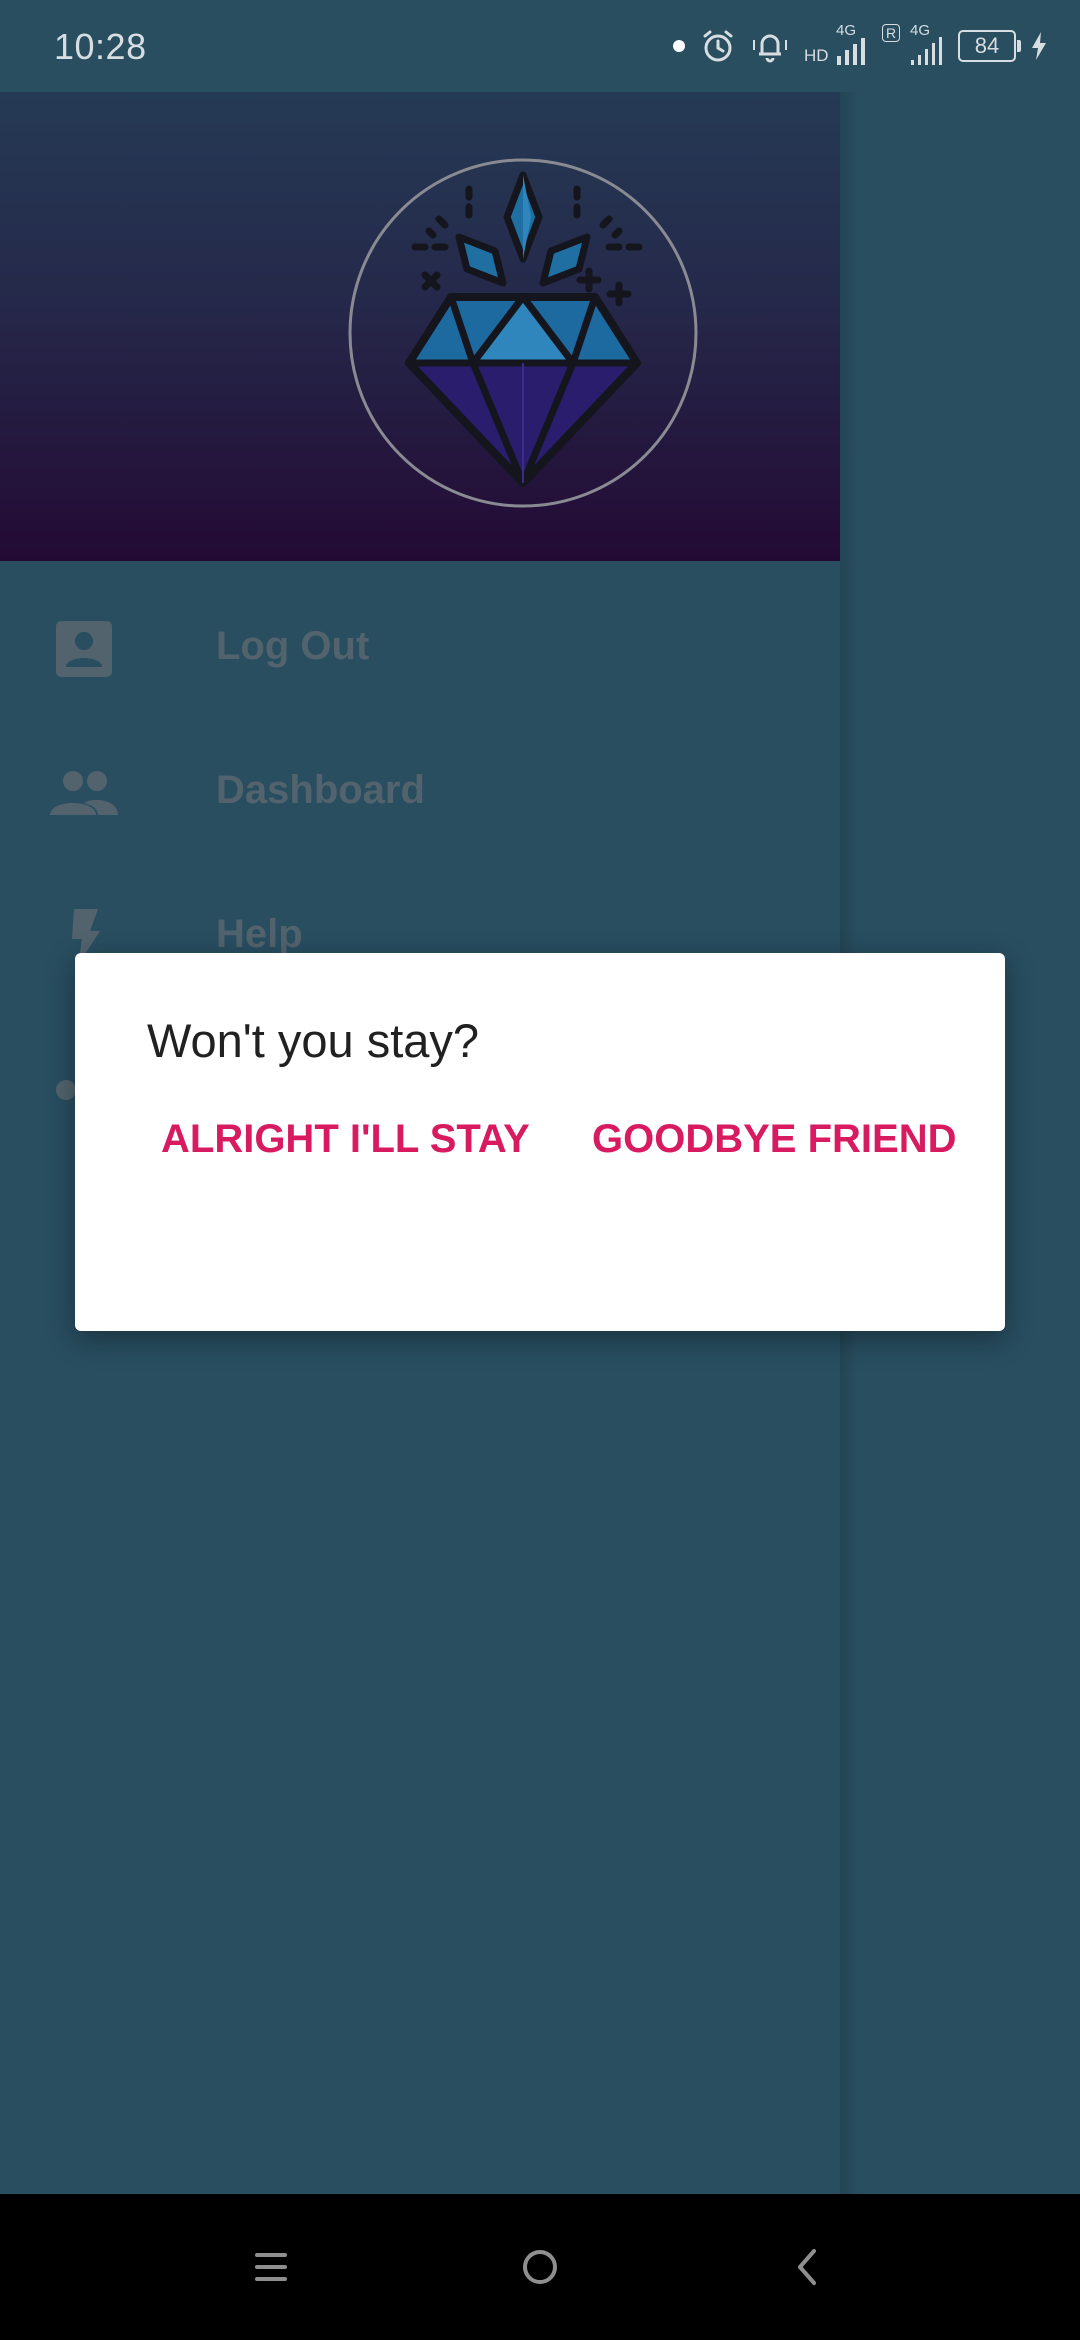 This screenshot has width=1080, height=2340. Describe the element at coordinates (987, 45) in the screenshot. I see `battery-level: 84` at that location.